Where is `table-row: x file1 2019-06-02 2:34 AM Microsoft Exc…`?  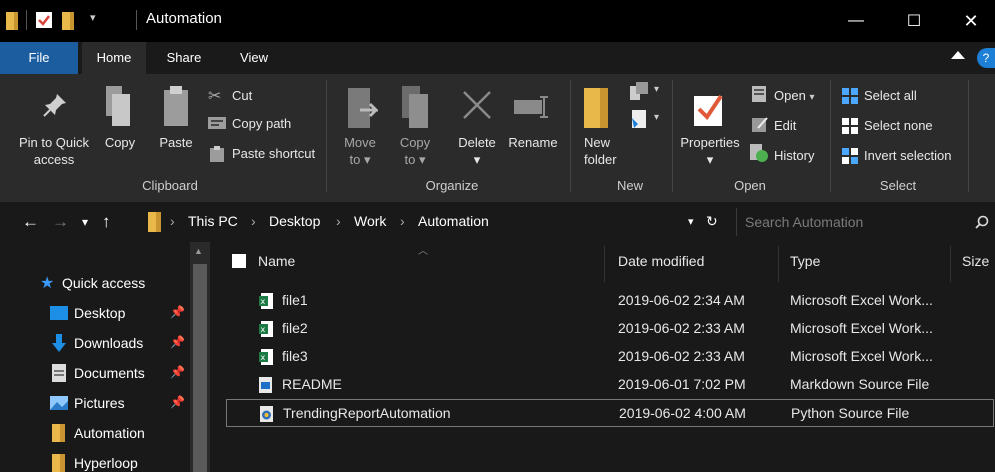
table-row: x file1 2019-06-02 2:34 AM Microsoft Exc… is located at coordinates (610, 301).